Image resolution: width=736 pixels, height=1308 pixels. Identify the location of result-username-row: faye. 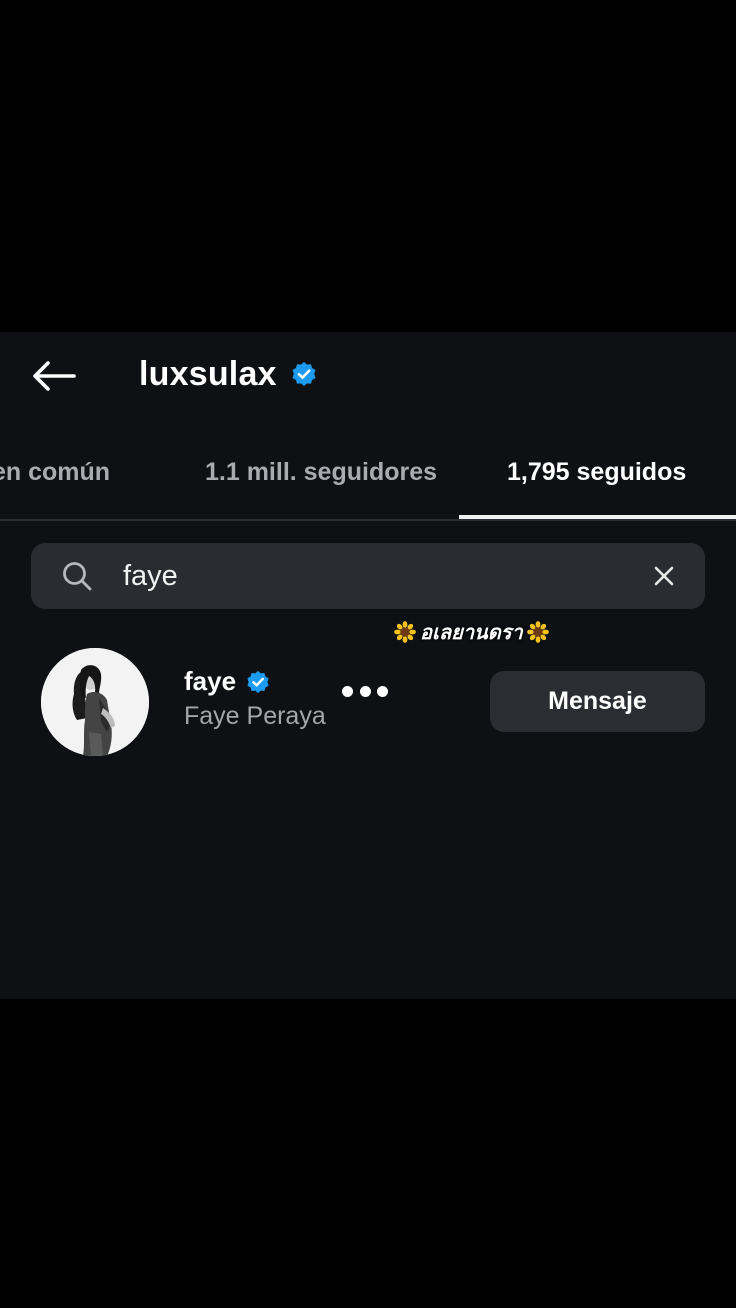
(227, 681).